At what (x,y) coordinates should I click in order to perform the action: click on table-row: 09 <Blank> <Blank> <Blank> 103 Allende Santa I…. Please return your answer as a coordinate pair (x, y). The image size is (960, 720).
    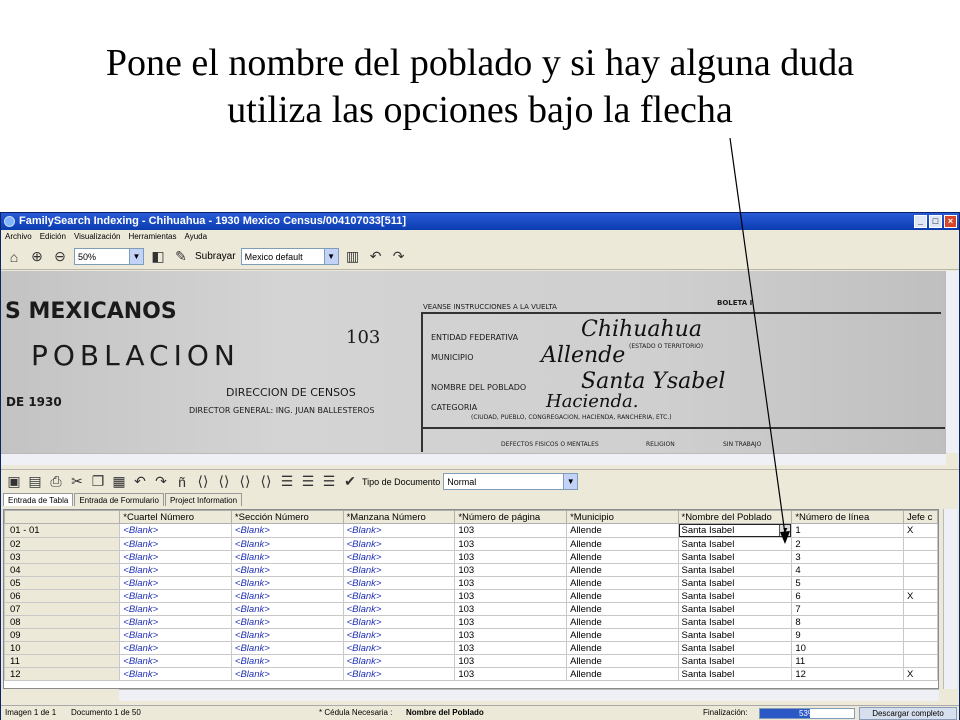
    Looking at the image, I should click on (471, 635).